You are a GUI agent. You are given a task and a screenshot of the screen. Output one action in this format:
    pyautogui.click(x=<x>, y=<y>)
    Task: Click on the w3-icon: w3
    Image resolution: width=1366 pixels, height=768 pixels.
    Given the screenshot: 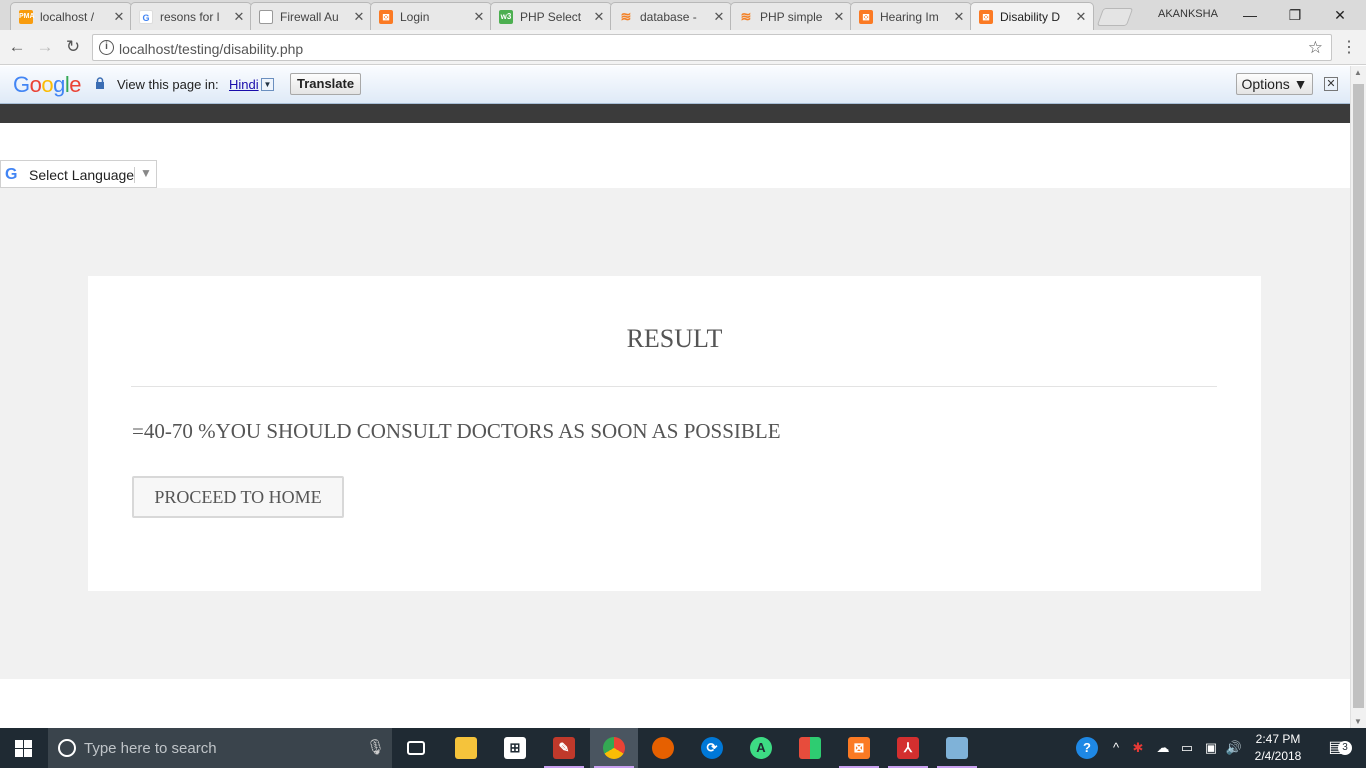 What is the action you would take?
    pyautogui.click(x=506, y=16)
    